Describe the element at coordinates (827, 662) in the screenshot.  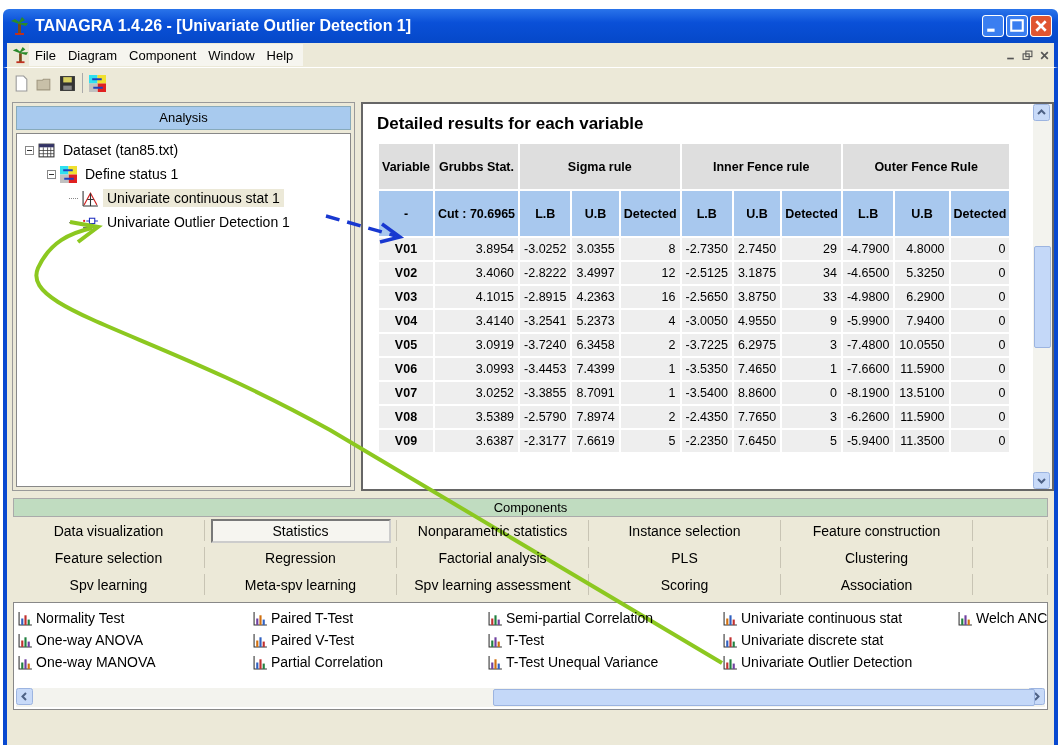
I see `tool-item: Univariate Outlier Detection` at that location.